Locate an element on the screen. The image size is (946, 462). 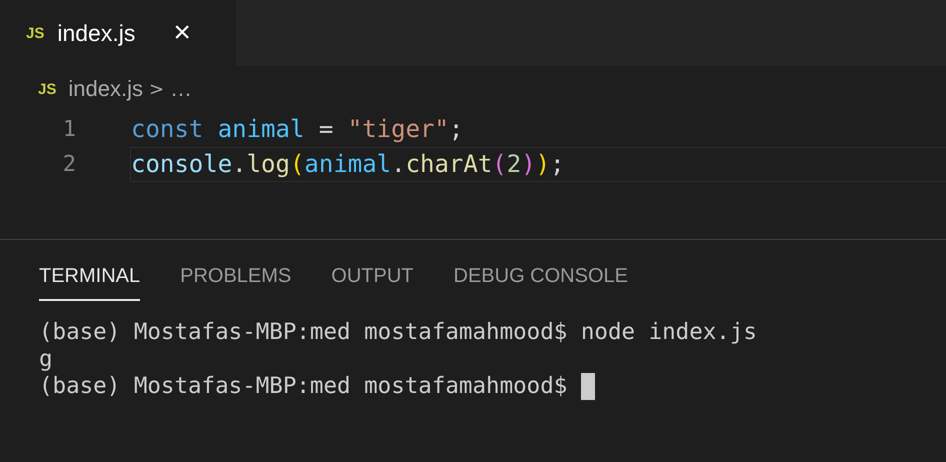
terminal-line: (base) Mostafas-MBP:med mostafamahmood$ node index.js is located at coordinates (398, 332).